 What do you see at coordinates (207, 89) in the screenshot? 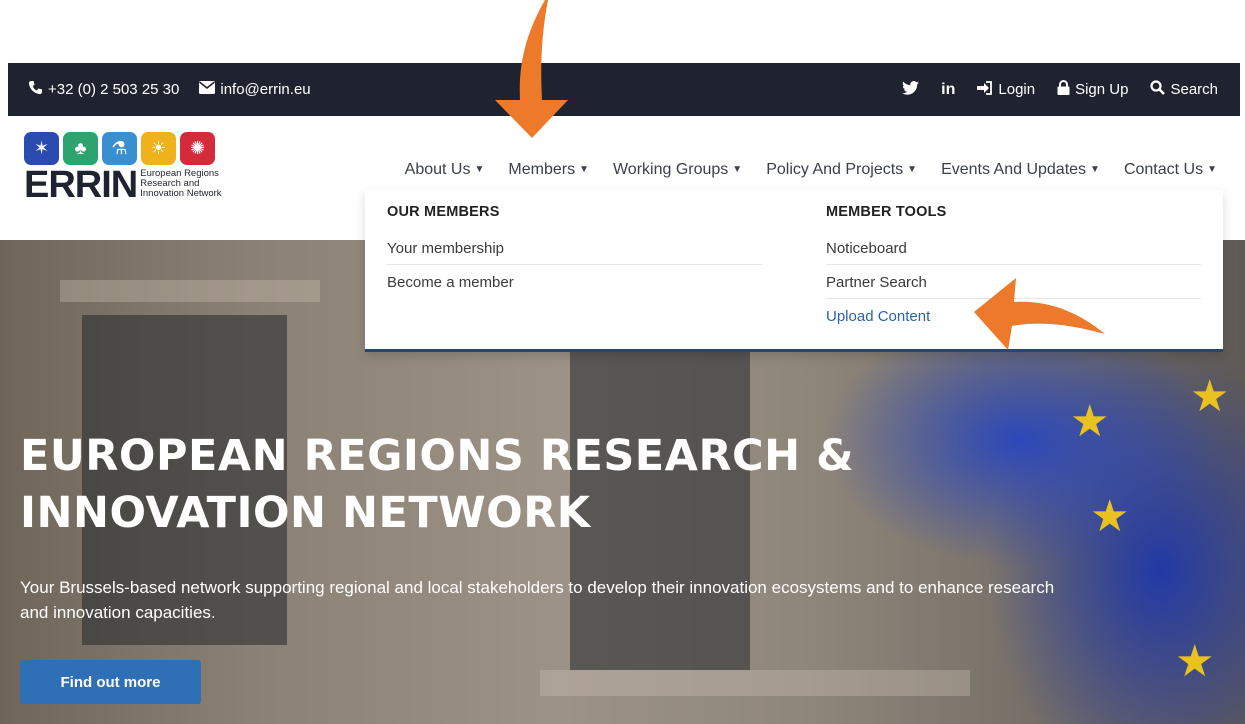
I see `envelope-icon` at bounding box center [207, 89].